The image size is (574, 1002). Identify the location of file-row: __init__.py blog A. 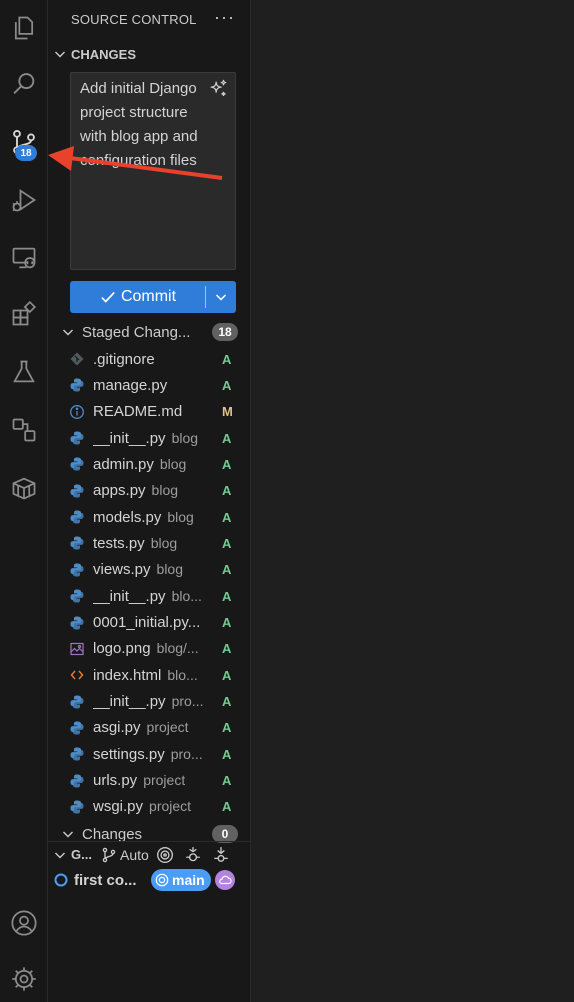
(159, 438).